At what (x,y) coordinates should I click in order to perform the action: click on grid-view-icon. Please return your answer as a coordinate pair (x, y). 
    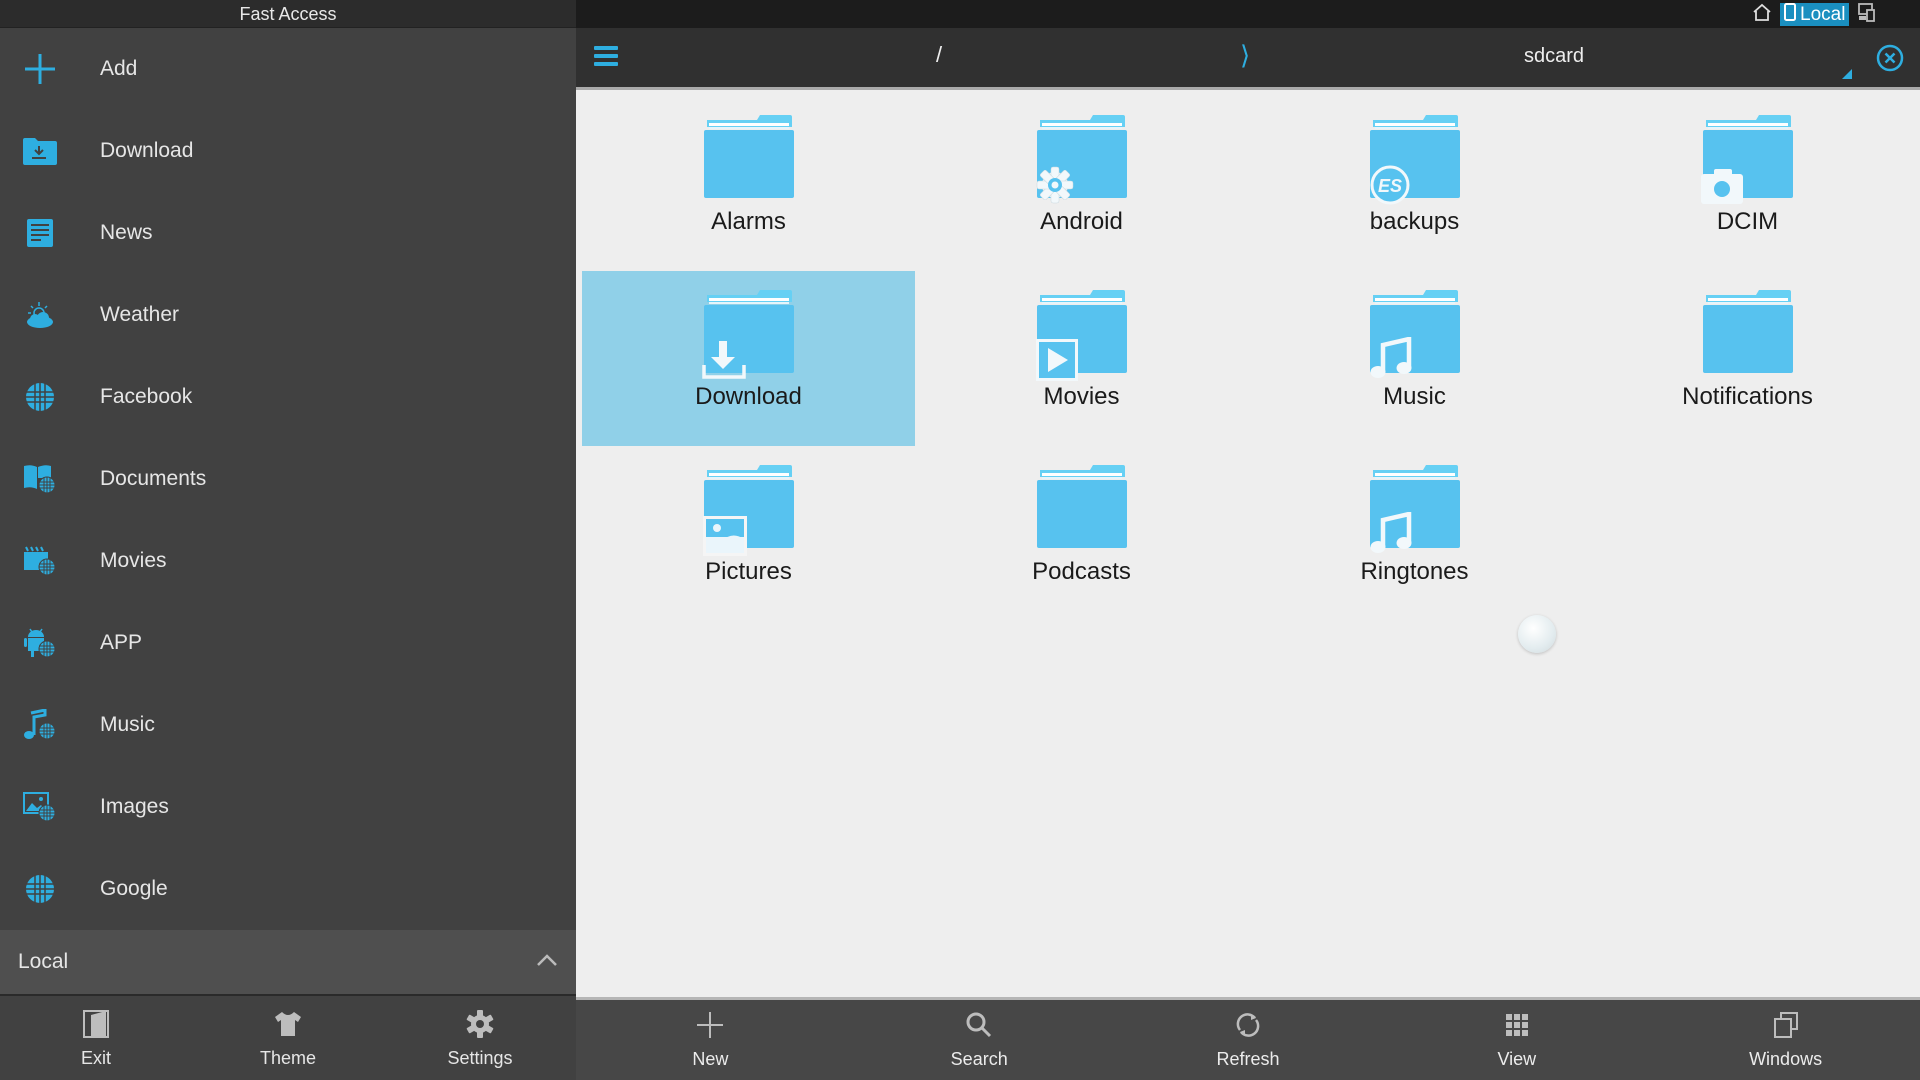
    Looking at the image, I should click on (1517, 1027).